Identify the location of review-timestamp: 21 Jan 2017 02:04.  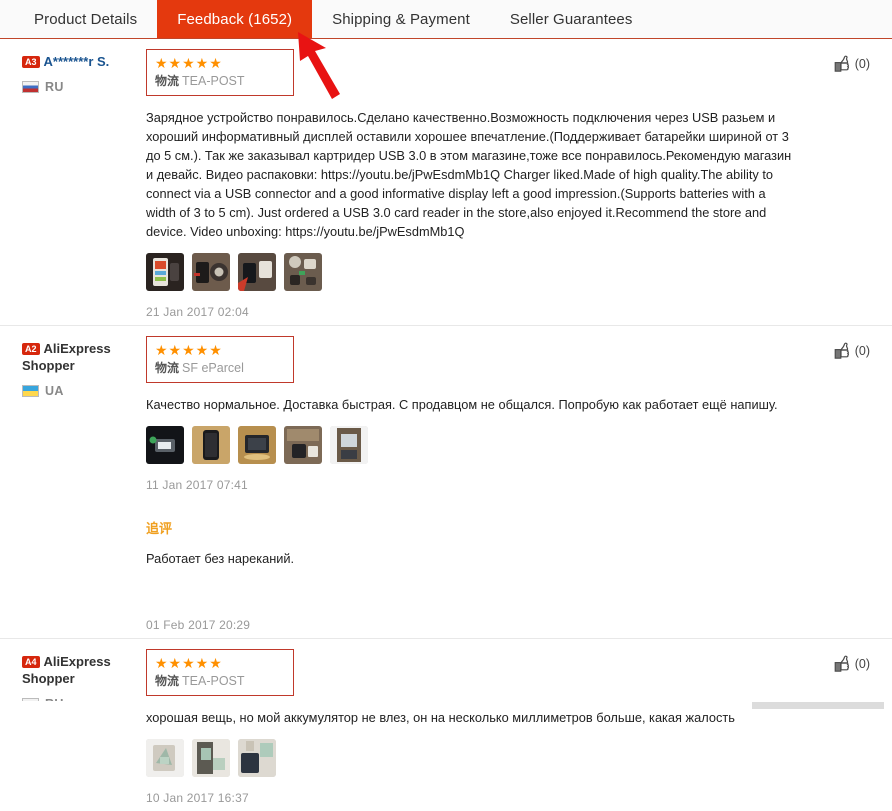
(197, 312).